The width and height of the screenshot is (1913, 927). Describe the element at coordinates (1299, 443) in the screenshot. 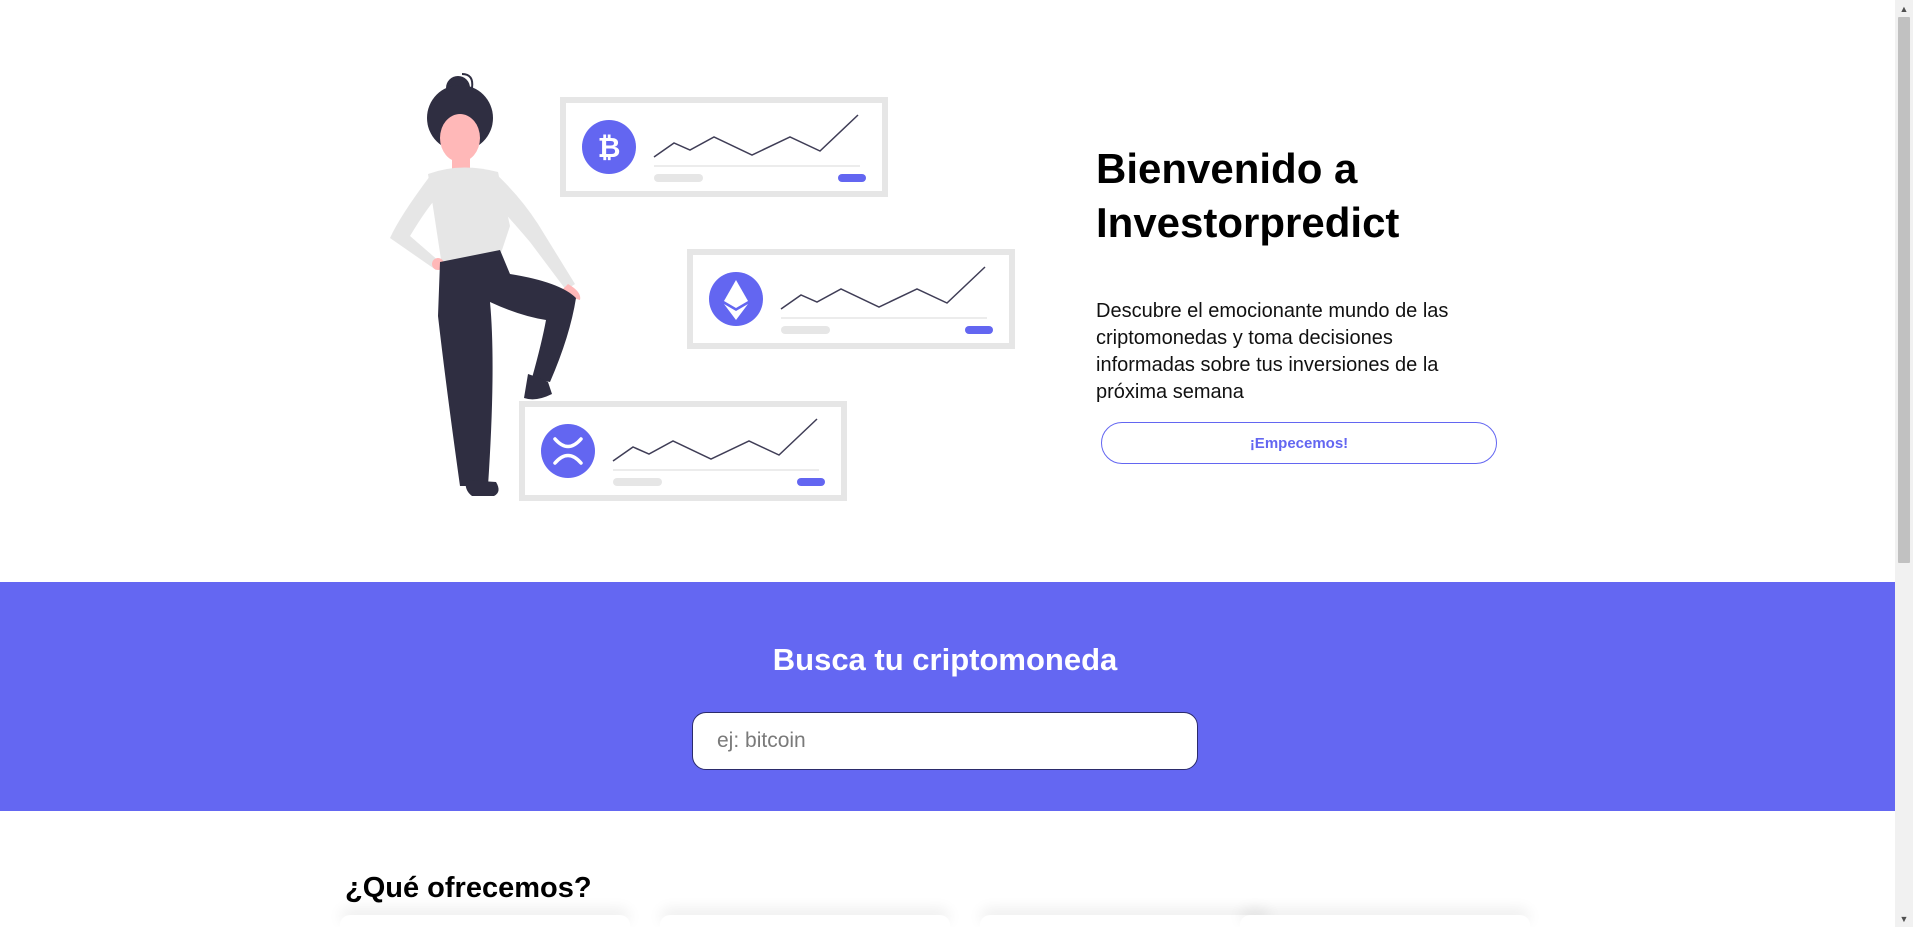

I see `get-started-button: ¡Empecemos!` at that location.